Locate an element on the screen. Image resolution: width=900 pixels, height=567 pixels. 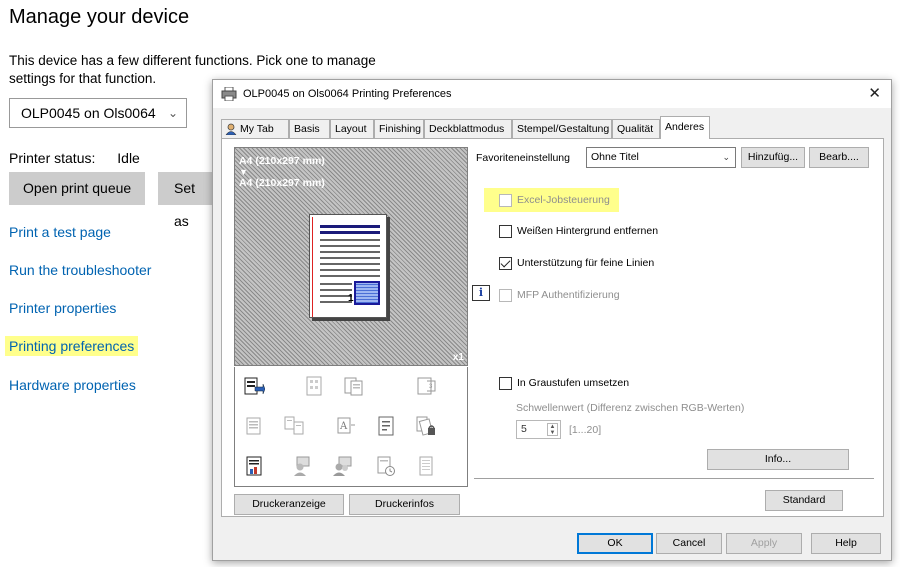
druckeranzeige-button: Druckeranzeige is located at coordinates (289, 504).